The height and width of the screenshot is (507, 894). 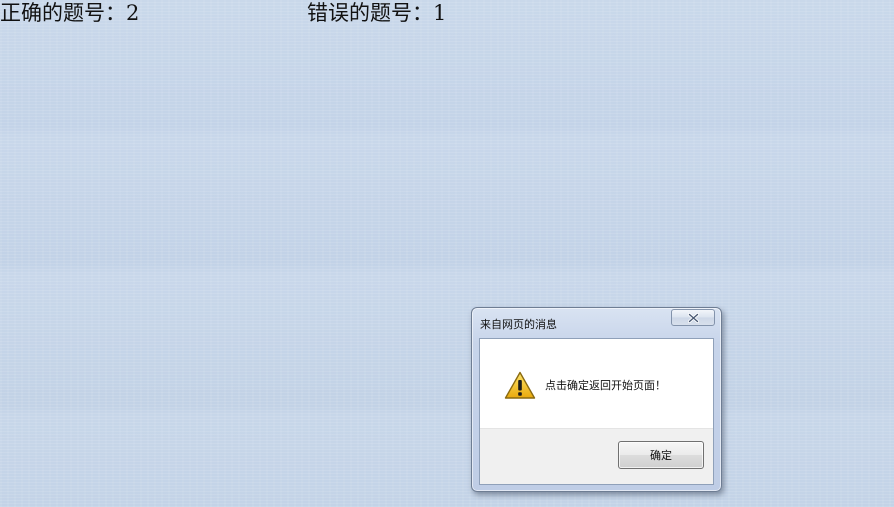 What do you see at coordinates (70, 13) in the screenshot?
I see `correct-answers-text: 正确的题号：2` at bounding box center [70, 13].